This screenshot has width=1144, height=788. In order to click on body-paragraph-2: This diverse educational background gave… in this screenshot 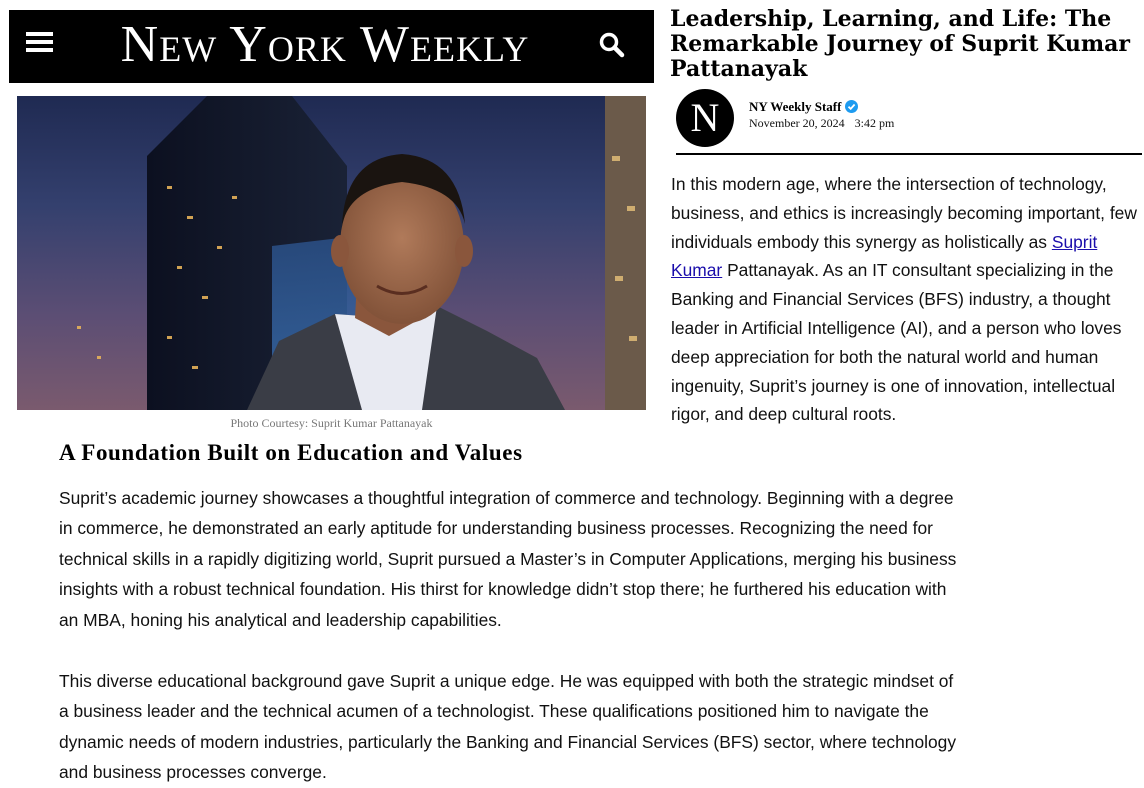, I will do `click(508, 727)`.